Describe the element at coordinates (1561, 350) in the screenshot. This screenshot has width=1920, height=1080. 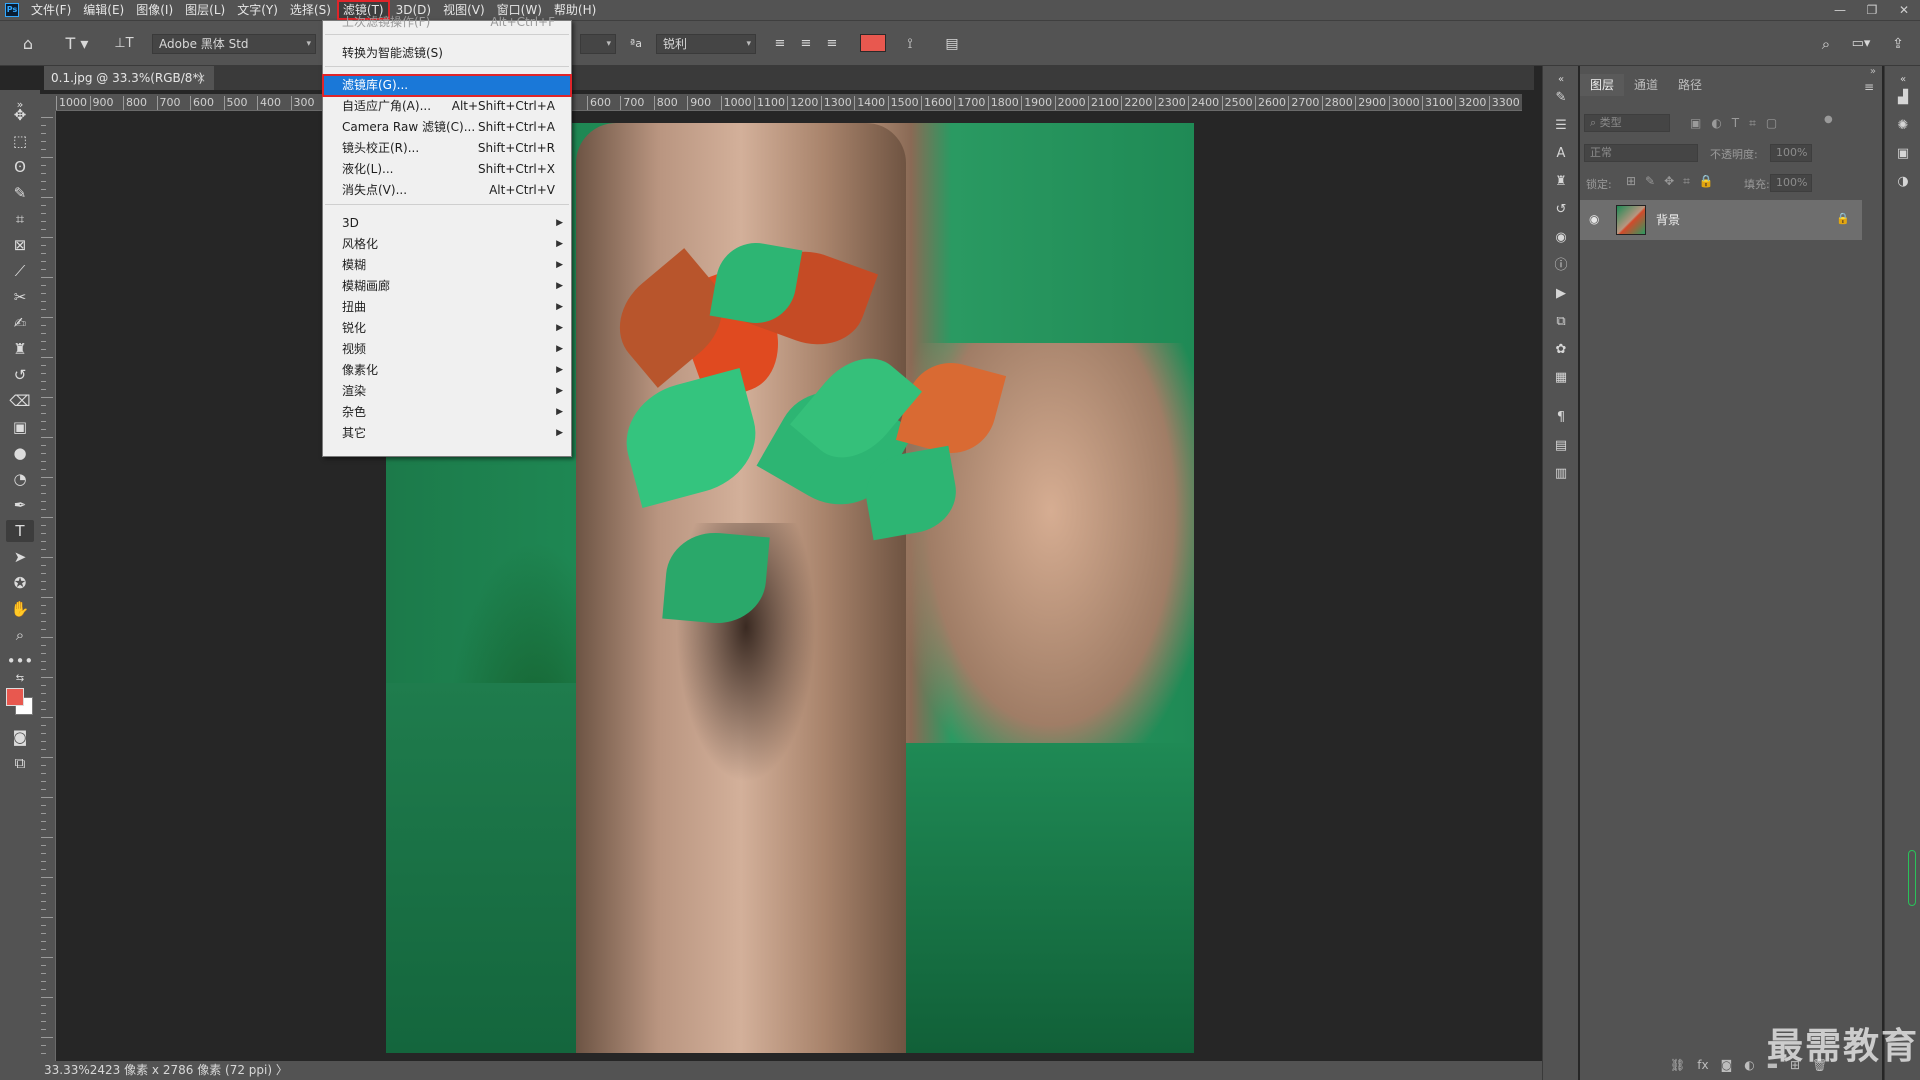
I see `3d-icon: ✿` at that location.